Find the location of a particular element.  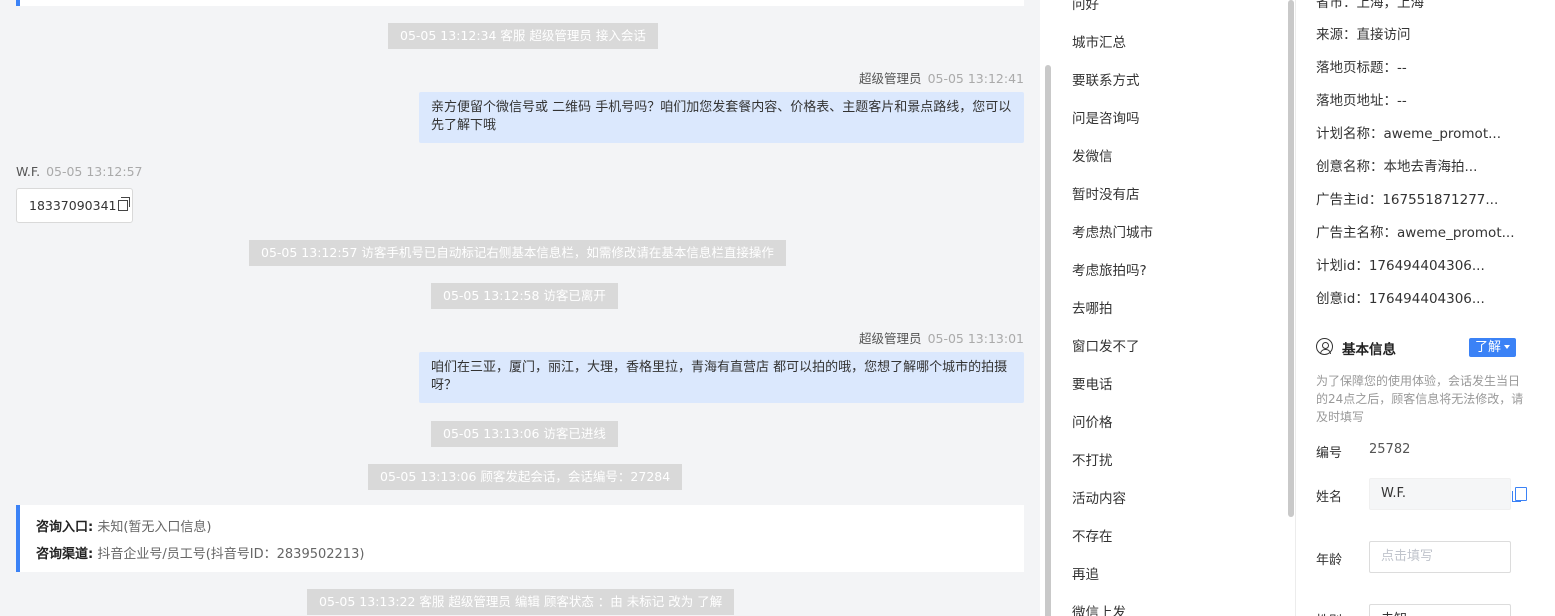

gender-select: 未知 is located at coordinates (1440, 610).